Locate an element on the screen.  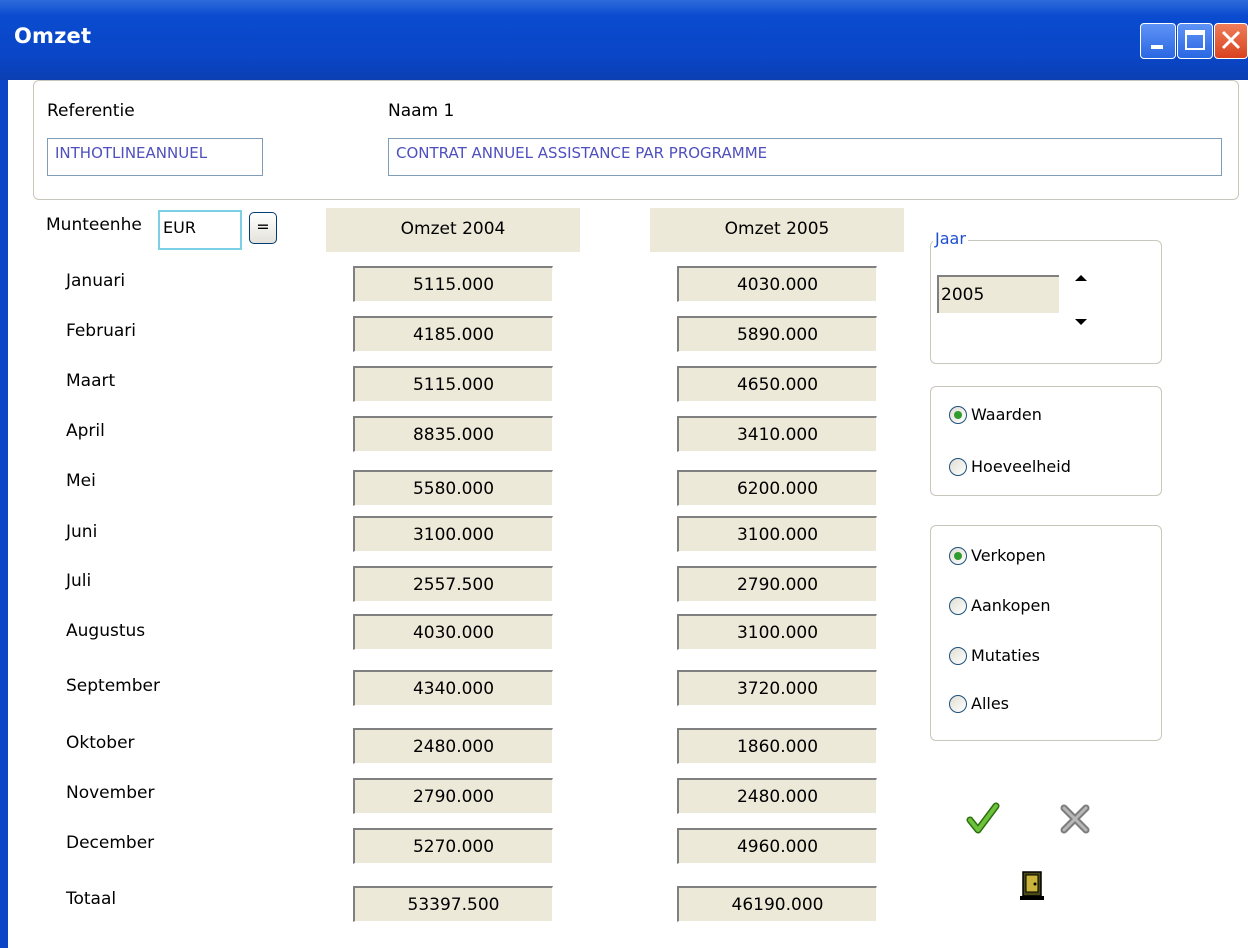
month-label-augustus: Augustus is located at coordinates (106, 631).